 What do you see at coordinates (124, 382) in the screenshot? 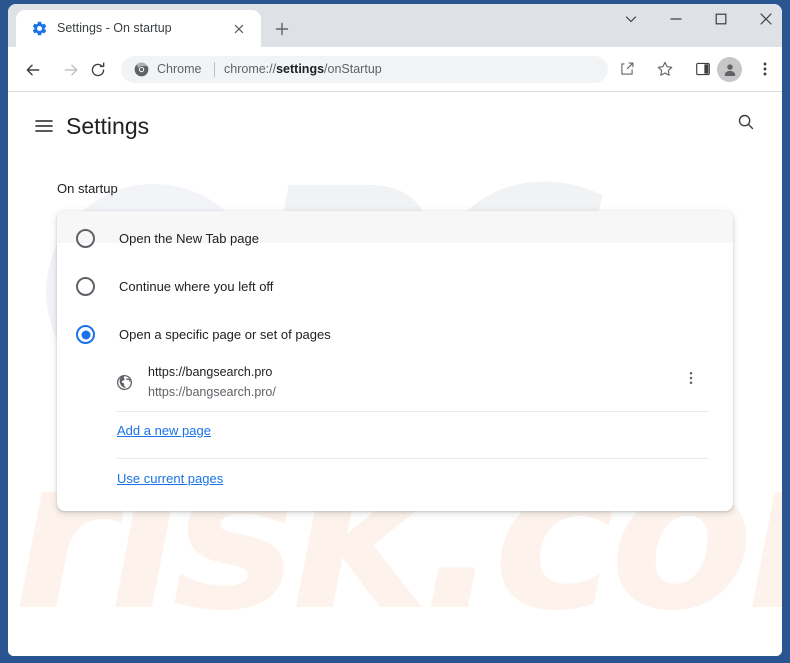
I see `globe-icon` at bounding box center [124, 382].